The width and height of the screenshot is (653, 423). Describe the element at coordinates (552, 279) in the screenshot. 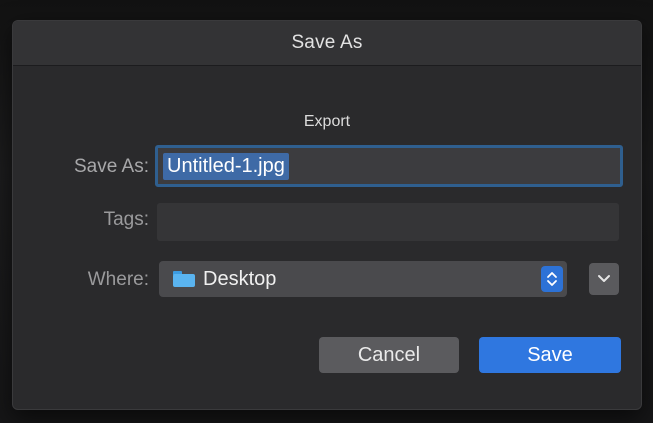

I see `up-down-chevron-icon` at that location.